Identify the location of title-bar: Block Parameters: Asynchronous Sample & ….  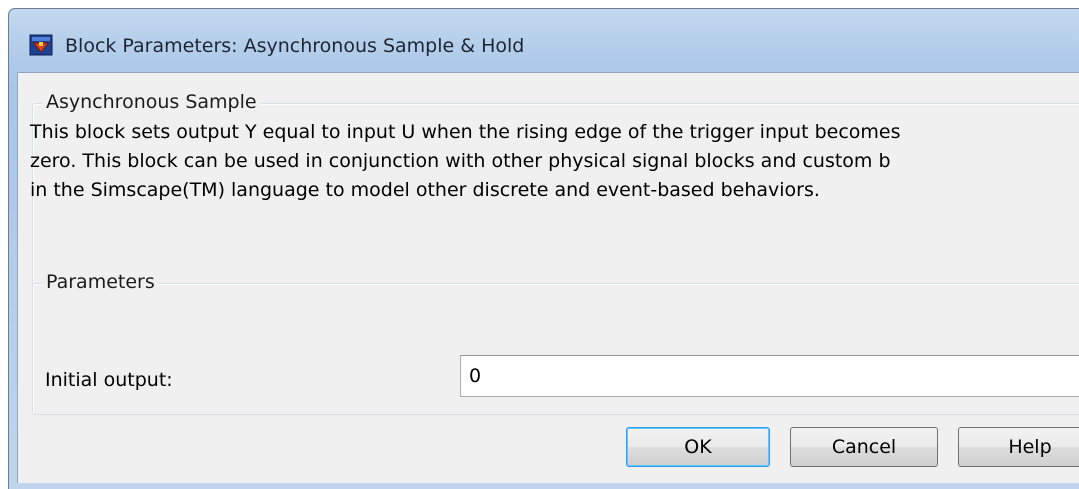
(544, 40).